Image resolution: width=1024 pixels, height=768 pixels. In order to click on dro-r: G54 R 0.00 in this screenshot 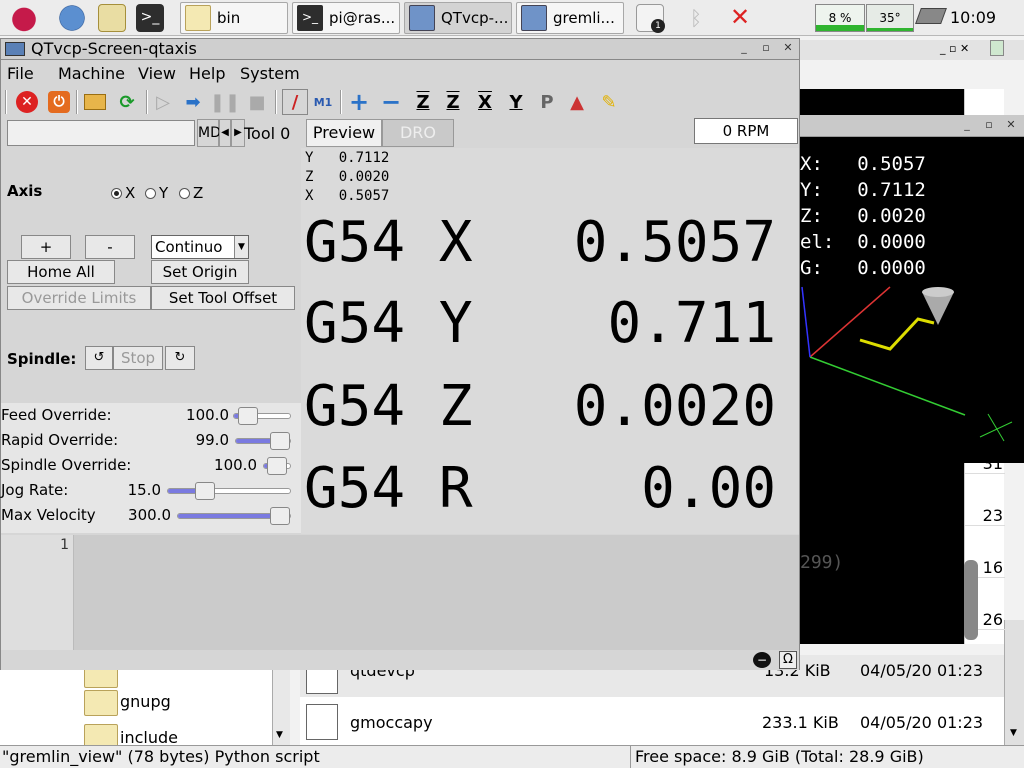, I will do `click(540, 488)`.